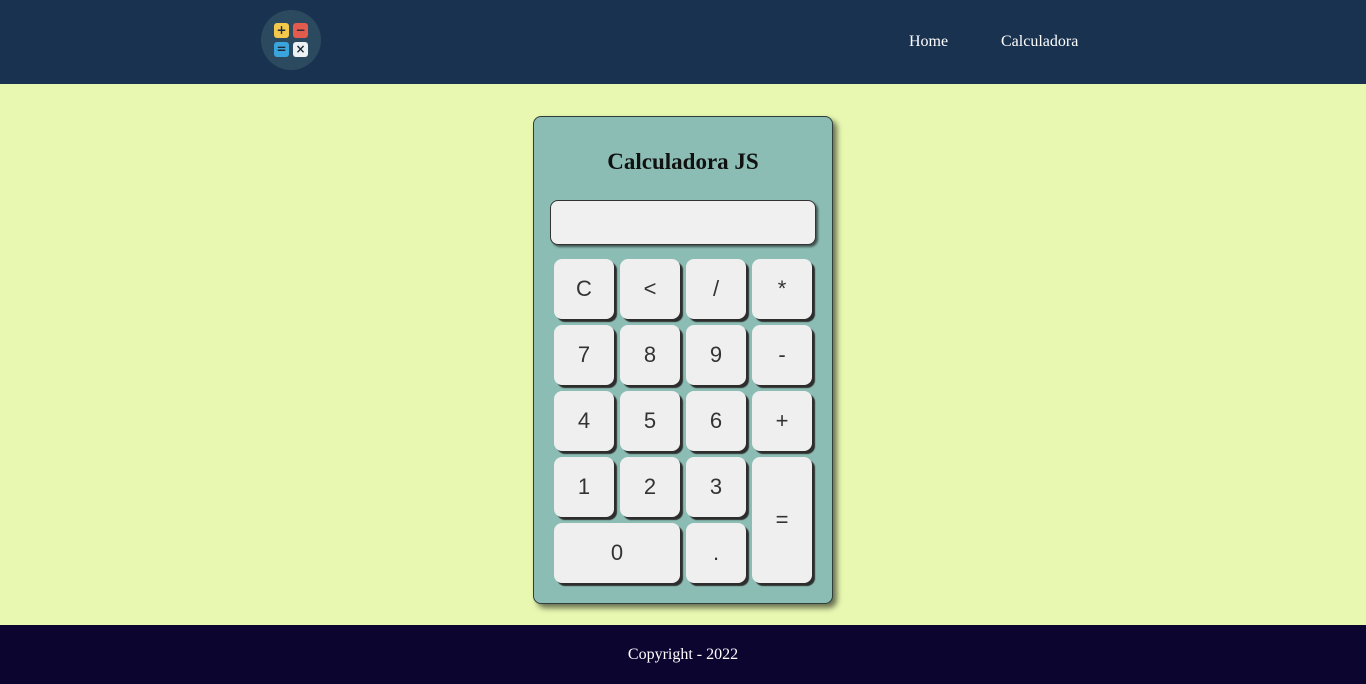 The height and width of the screenshot is (684, 1366). I want to click on key-multiply: *, so click(782, 289).